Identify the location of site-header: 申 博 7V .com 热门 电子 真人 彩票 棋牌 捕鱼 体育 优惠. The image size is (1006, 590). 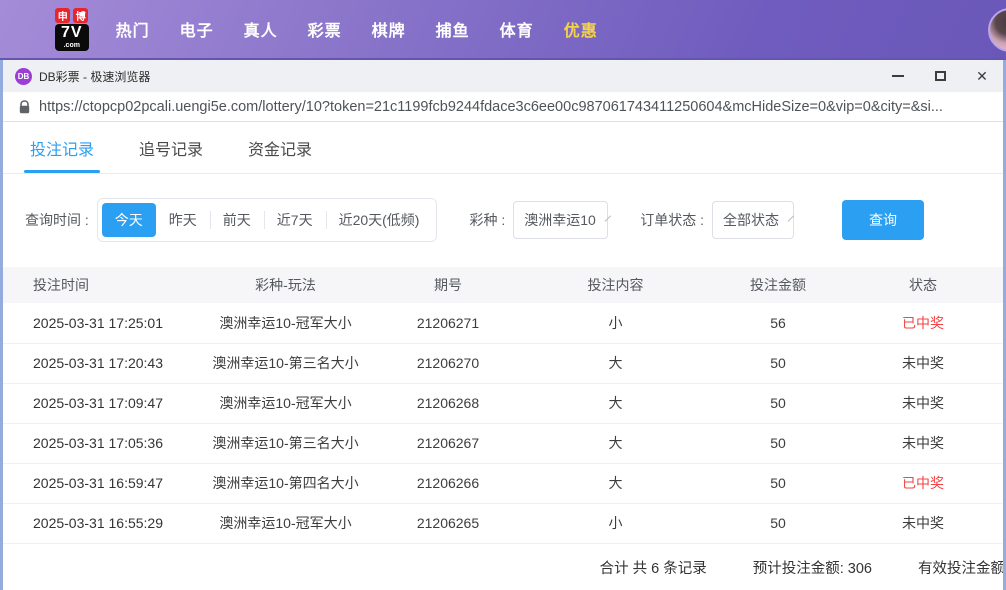
(503, 30).